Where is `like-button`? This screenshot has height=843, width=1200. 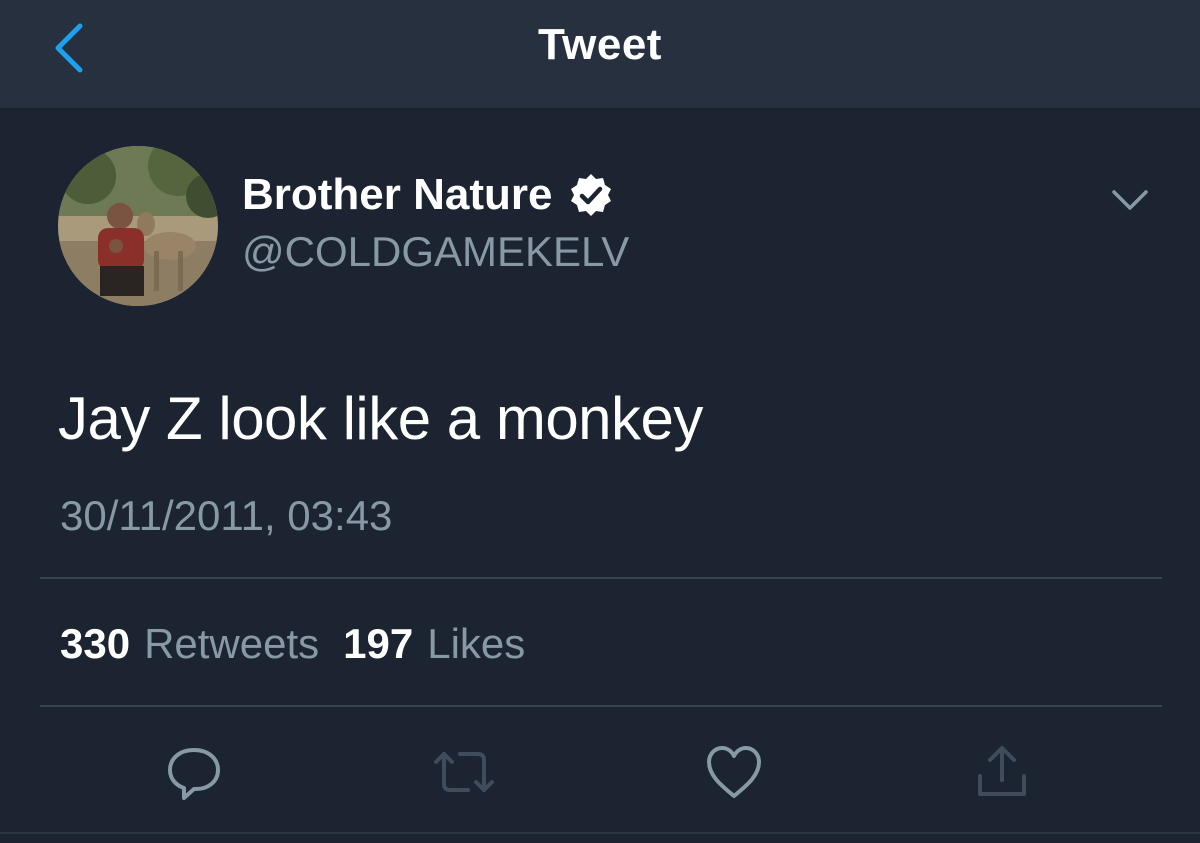
like-button is located at coordinates (734, 772).